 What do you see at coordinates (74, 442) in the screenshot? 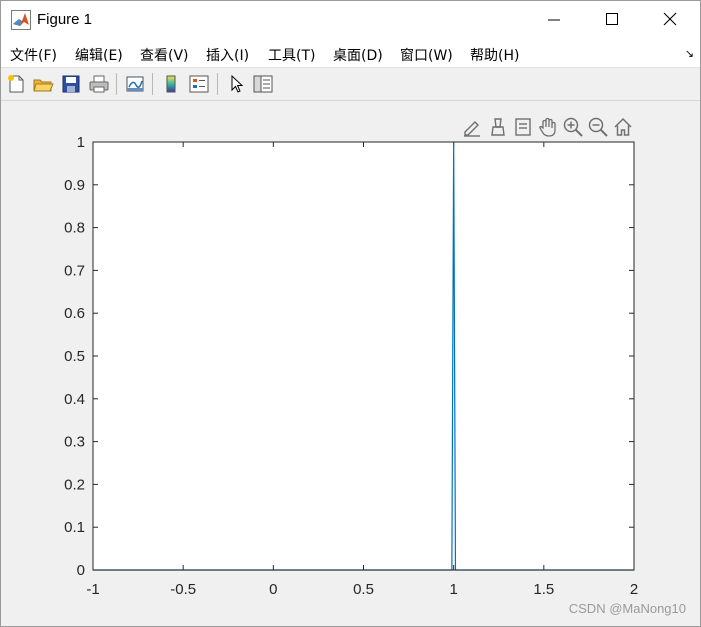
I see `y-tick-label: 0.3` at bounding box center [74, 442].